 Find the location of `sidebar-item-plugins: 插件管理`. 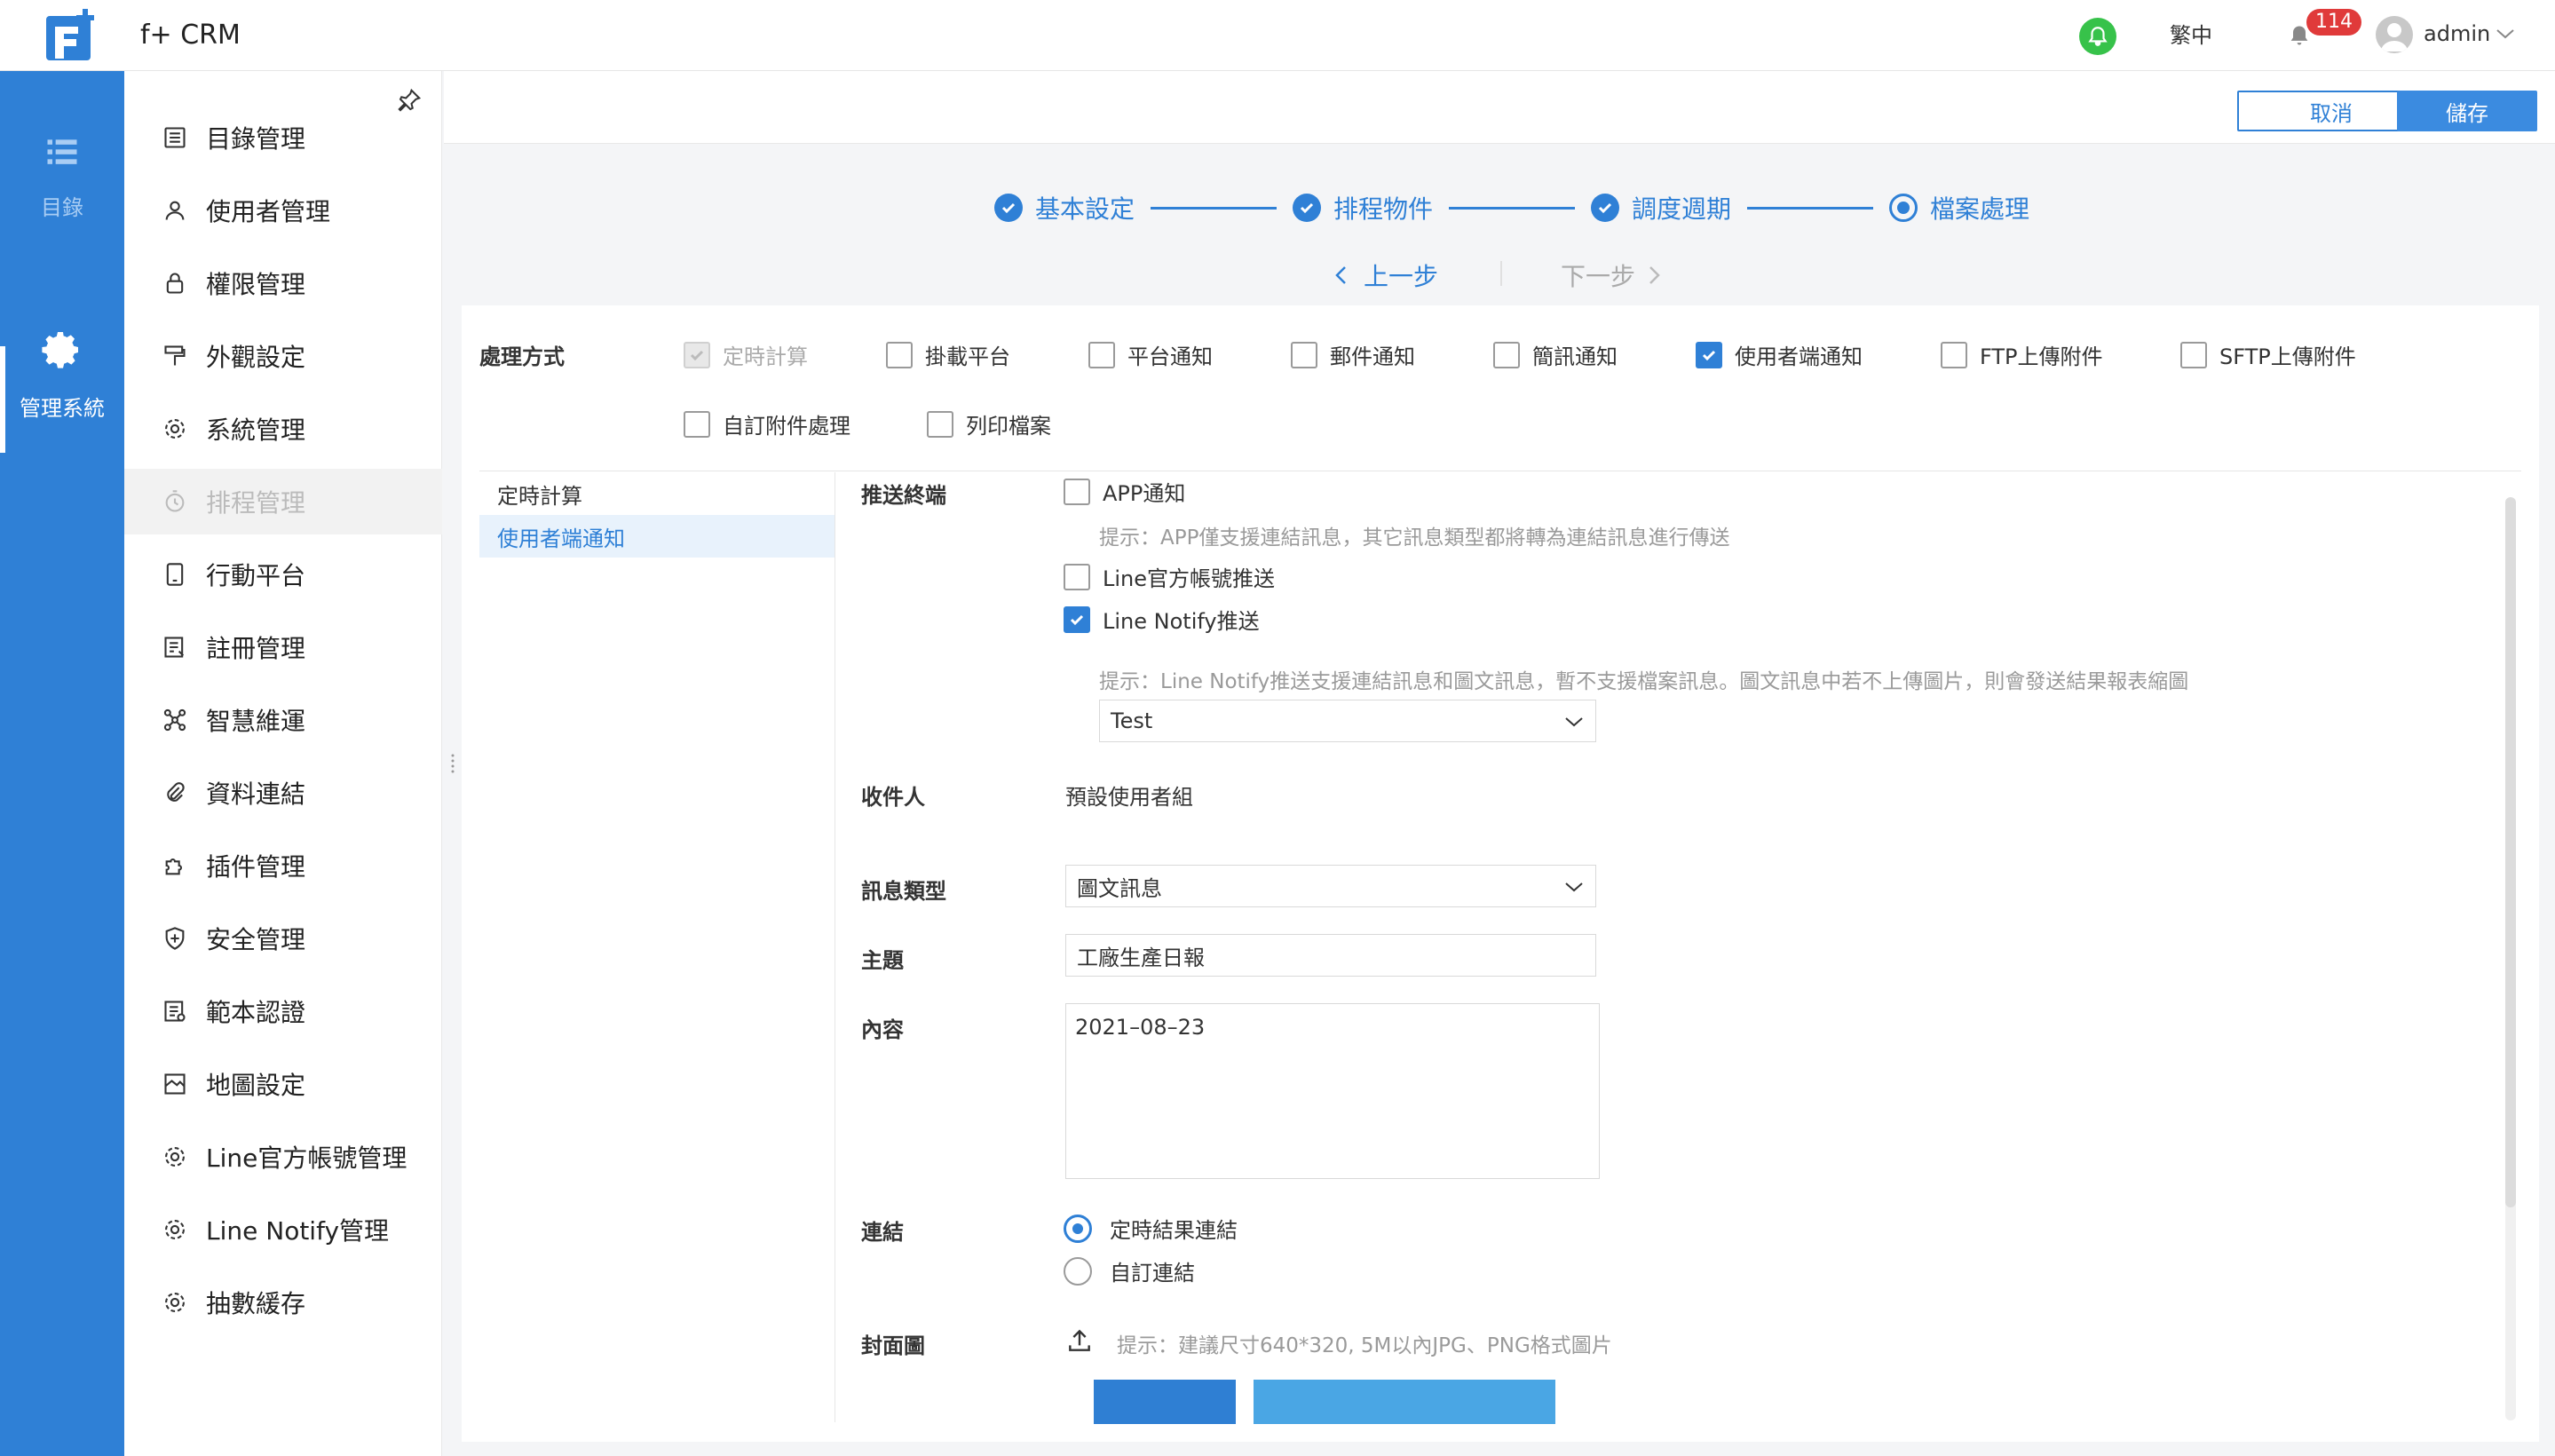

sidebar-item-plugins: 插件管理 is located at coordinates (283, 865).